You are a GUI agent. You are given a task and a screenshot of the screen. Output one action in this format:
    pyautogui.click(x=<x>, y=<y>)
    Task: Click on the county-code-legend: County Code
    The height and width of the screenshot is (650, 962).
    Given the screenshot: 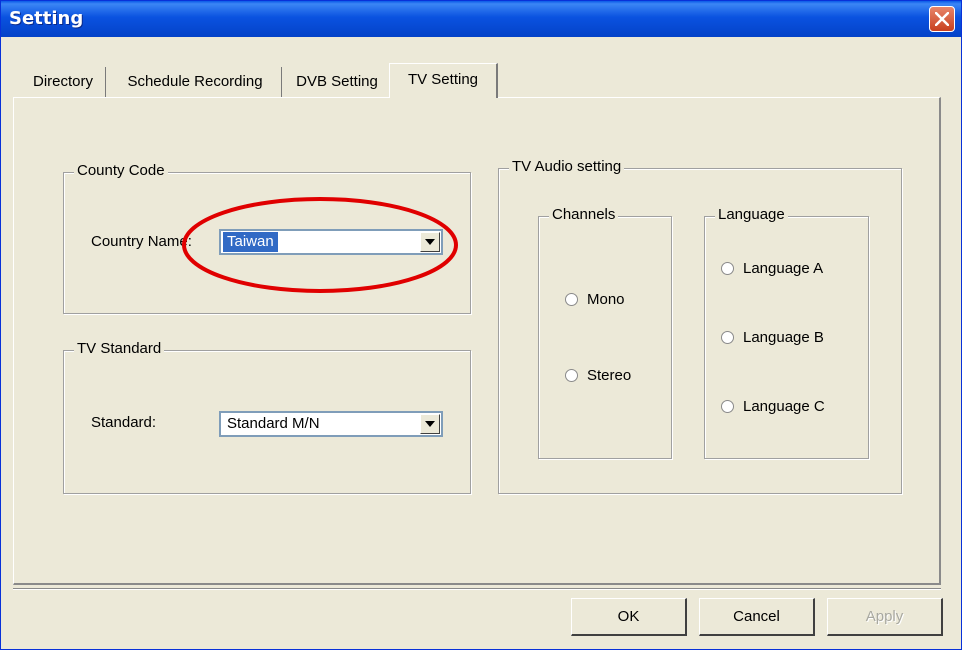 What is the action you would take?
    pyautogui.click(x=121, y=170)
    